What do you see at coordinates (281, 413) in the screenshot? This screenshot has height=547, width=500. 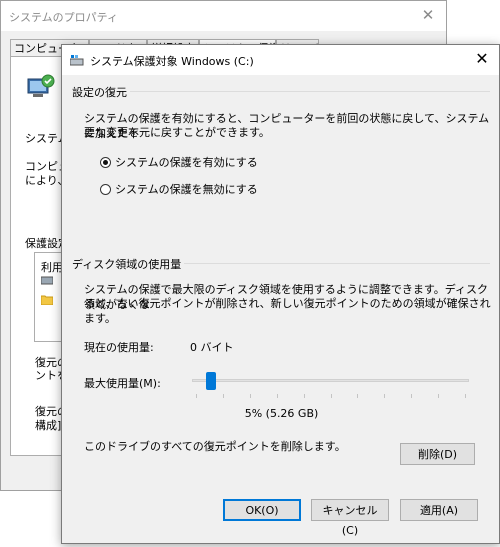 I see `max-usage-value: 5% (5.26 GB)` at bounding box center [281, 413].